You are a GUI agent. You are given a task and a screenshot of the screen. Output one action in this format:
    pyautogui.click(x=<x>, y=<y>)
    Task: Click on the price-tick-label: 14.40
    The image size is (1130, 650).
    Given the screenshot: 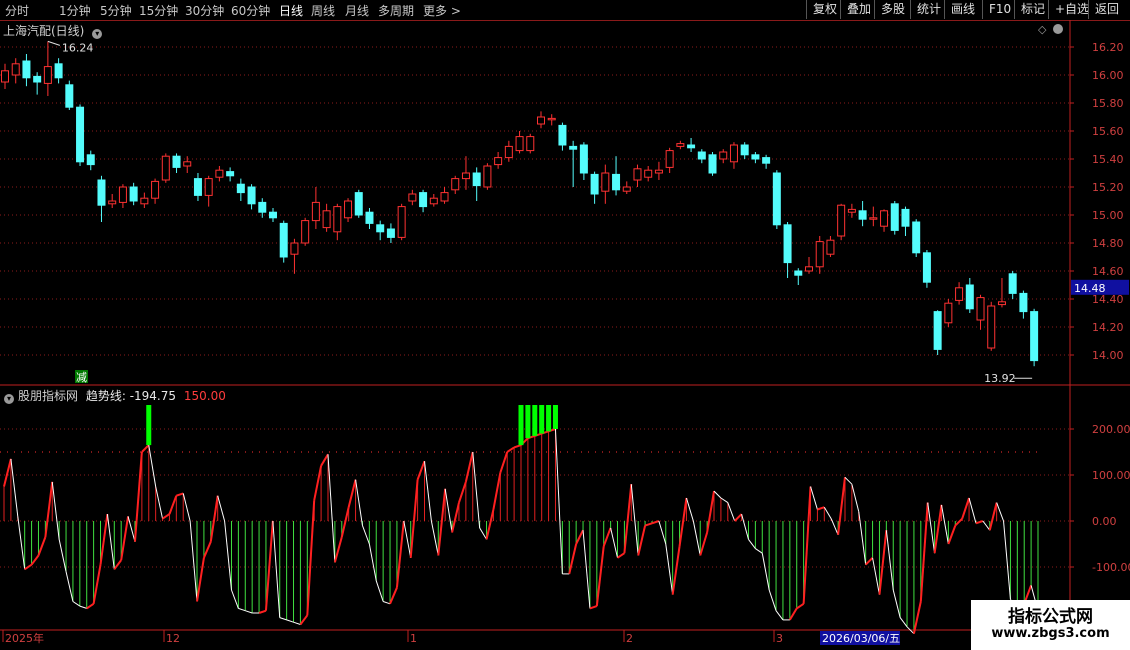 What is the action you would take?
    pyautogui.click(x=1108, y=299)
    